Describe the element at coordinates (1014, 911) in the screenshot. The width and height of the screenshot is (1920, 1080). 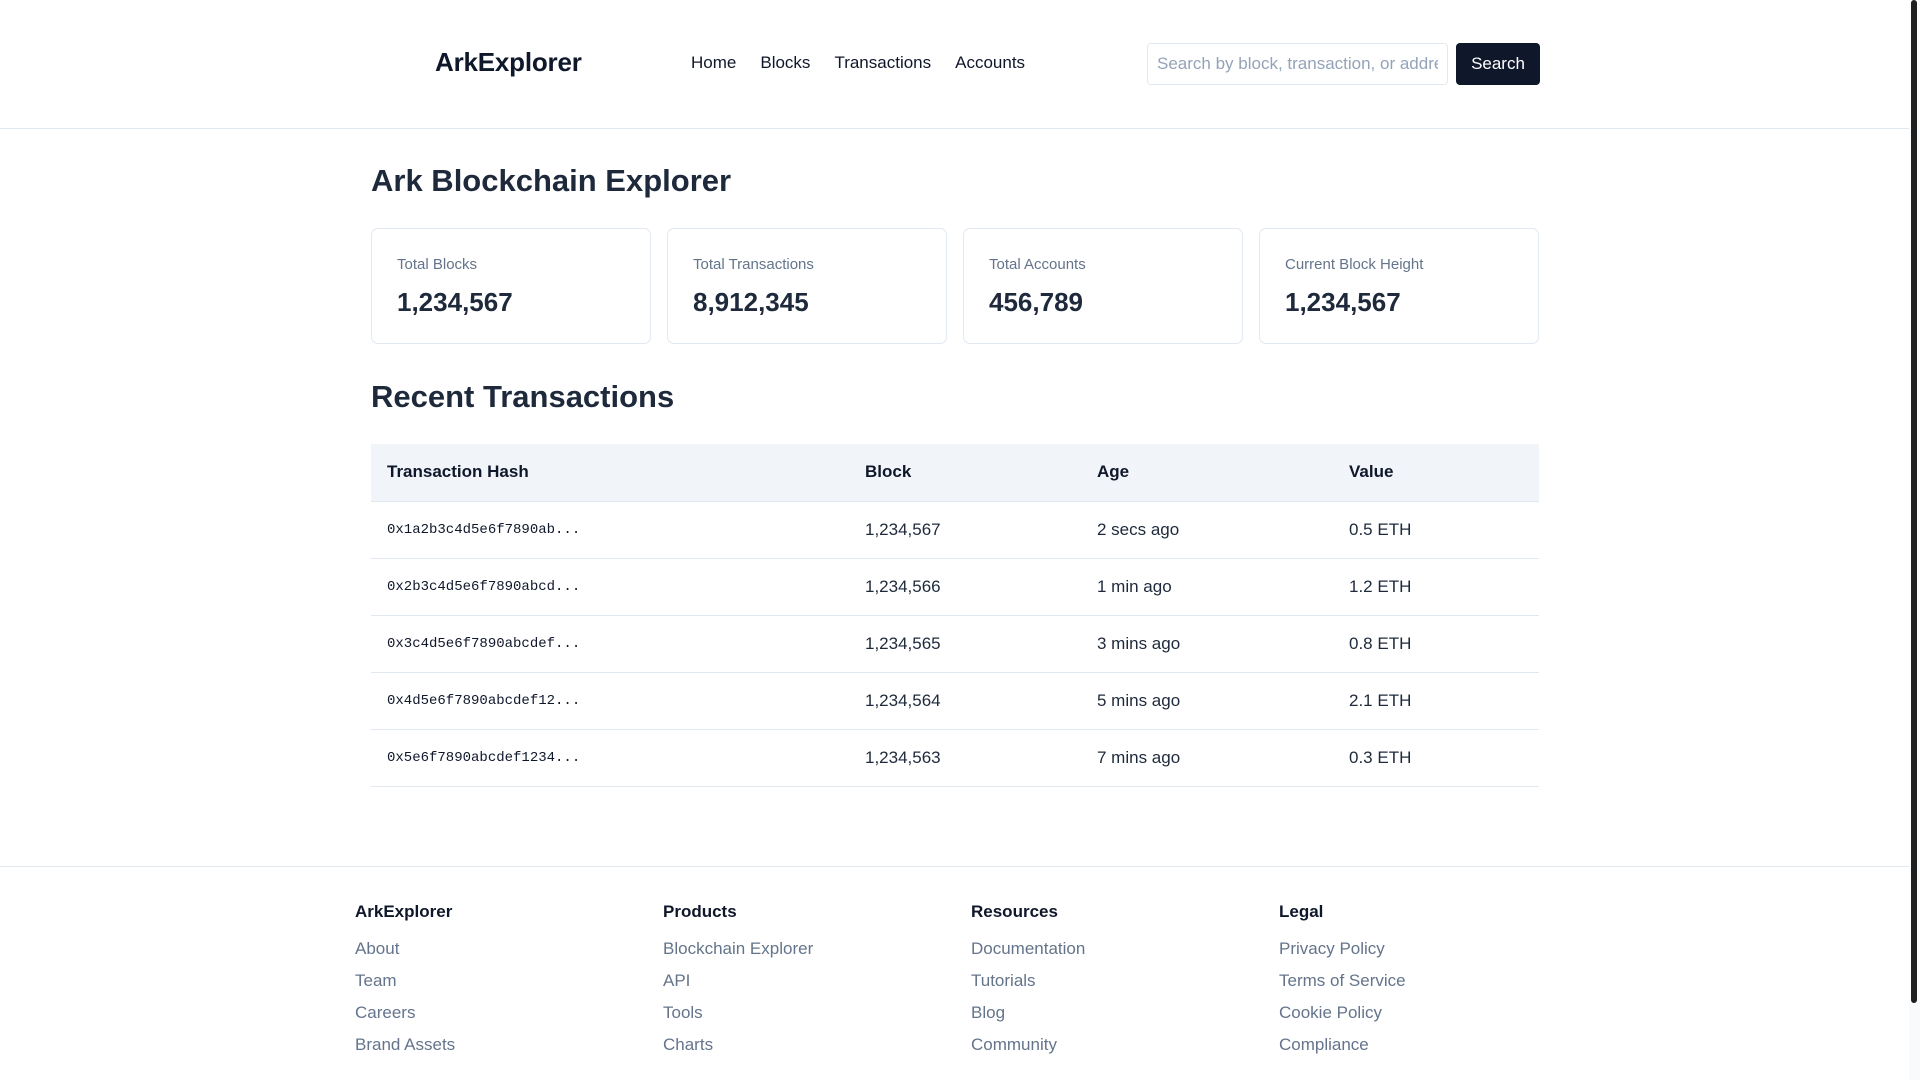
I see `footer-heading: Resources` at that location.